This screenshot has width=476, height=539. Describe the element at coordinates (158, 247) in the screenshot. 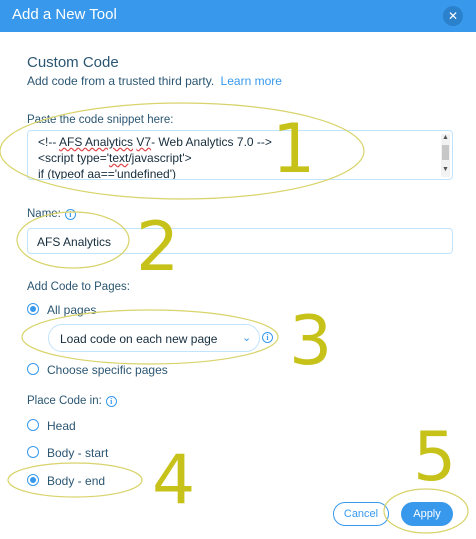

I see `annotation-number-2: 2` at that location.